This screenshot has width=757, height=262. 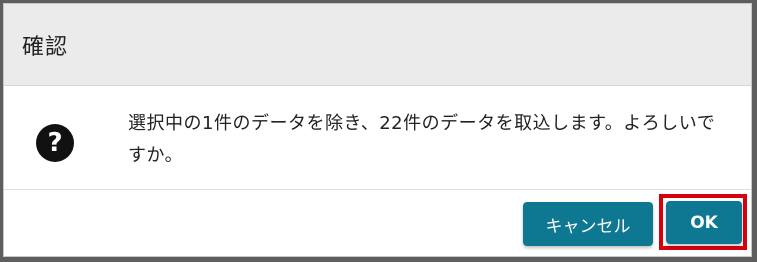 What do you see at coordinates (588, 224) in the screenshot?
I see `cancel-button: キャンセル` at bounding box center [588, 224].